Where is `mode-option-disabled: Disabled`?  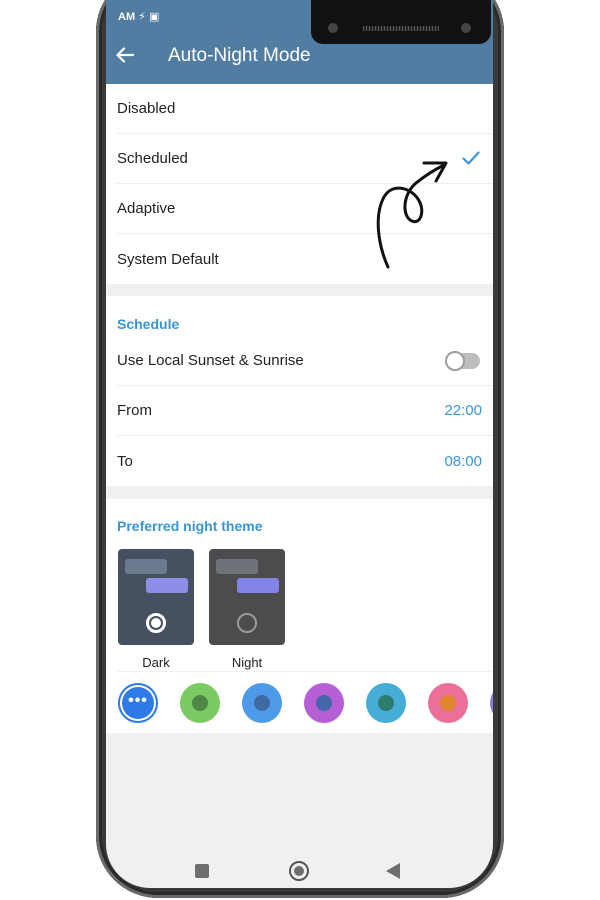 mode-option-disabled: Disabled is located at coordinates (305, 109).